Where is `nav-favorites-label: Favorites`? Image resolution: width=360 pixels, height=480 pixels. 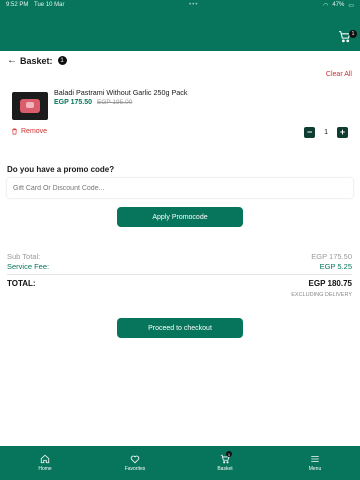
nav-favorites-label: Favorites is located at coordinates (135, 469).